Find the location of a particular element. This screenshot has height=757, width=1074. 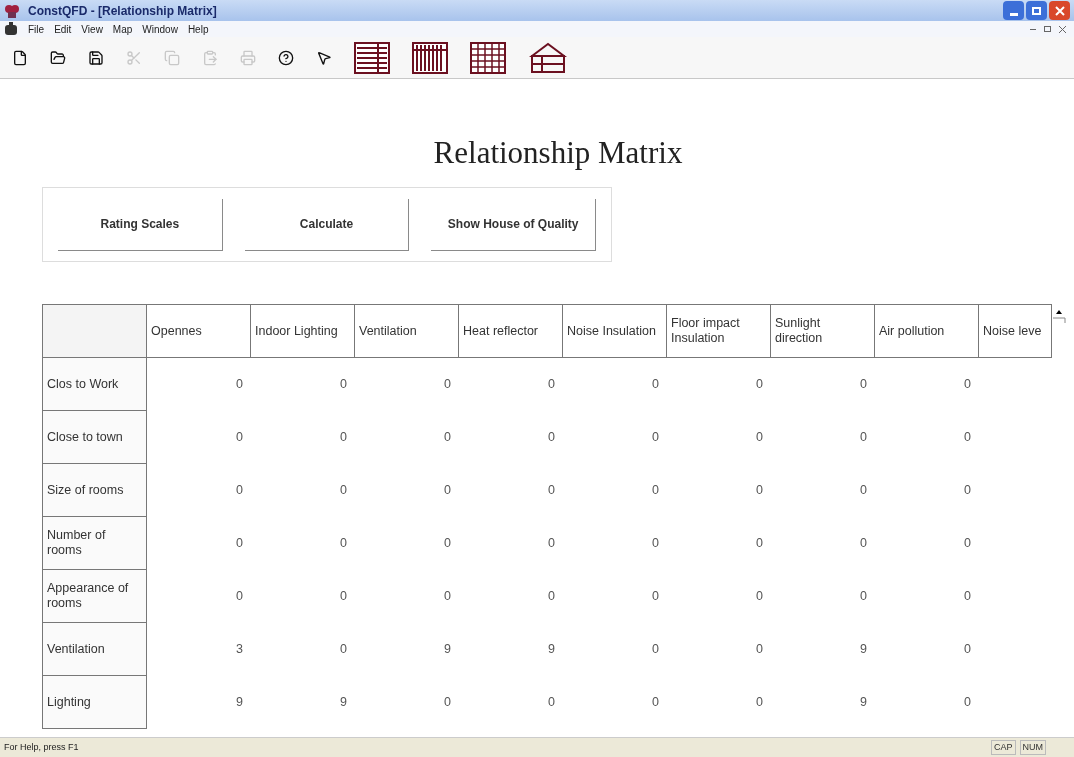

row-header: Size of rooms is located at coordinates (95, 490).